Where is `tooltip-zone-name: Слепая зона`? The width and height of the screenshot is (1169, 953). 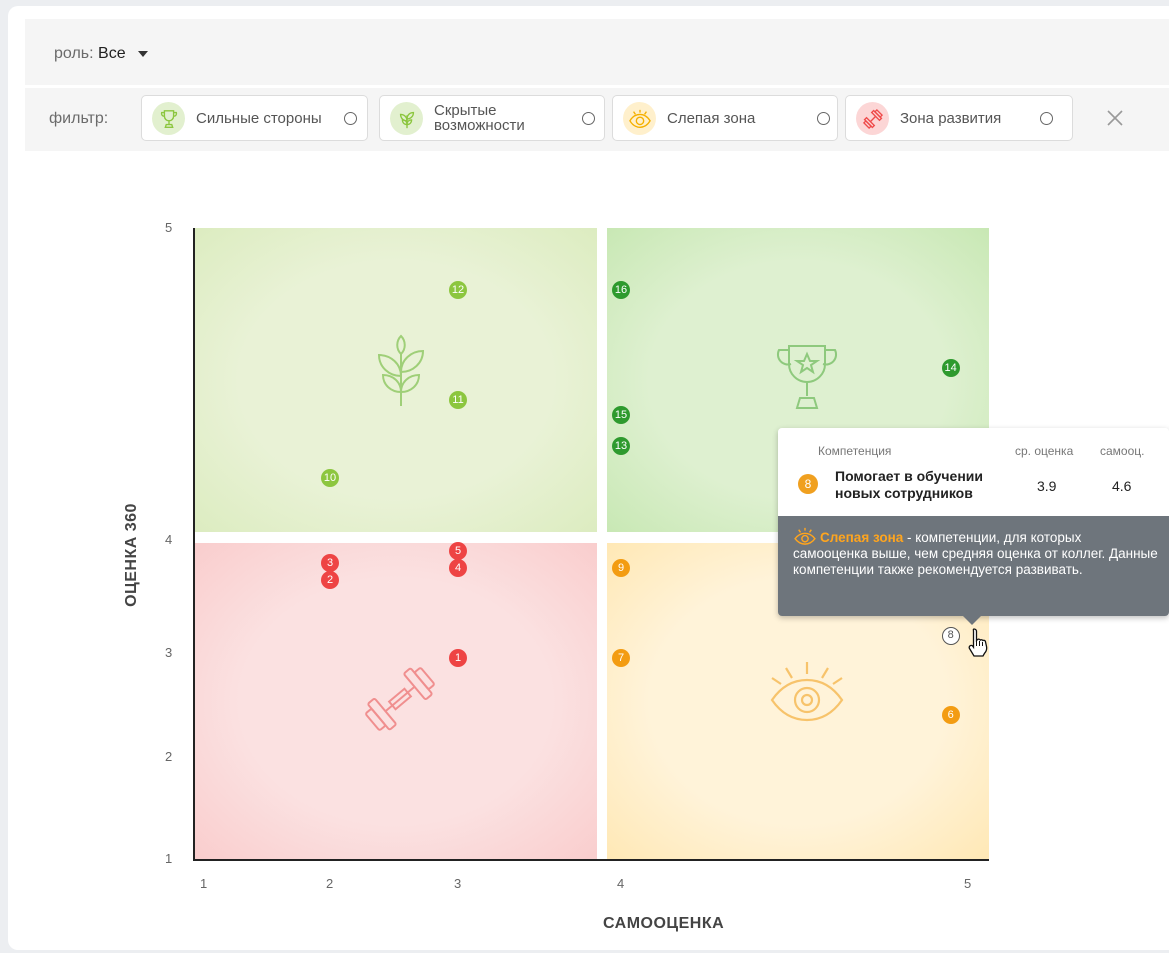 tooltip-zone-name: Слепая зона is located at coordinates (862, 537).